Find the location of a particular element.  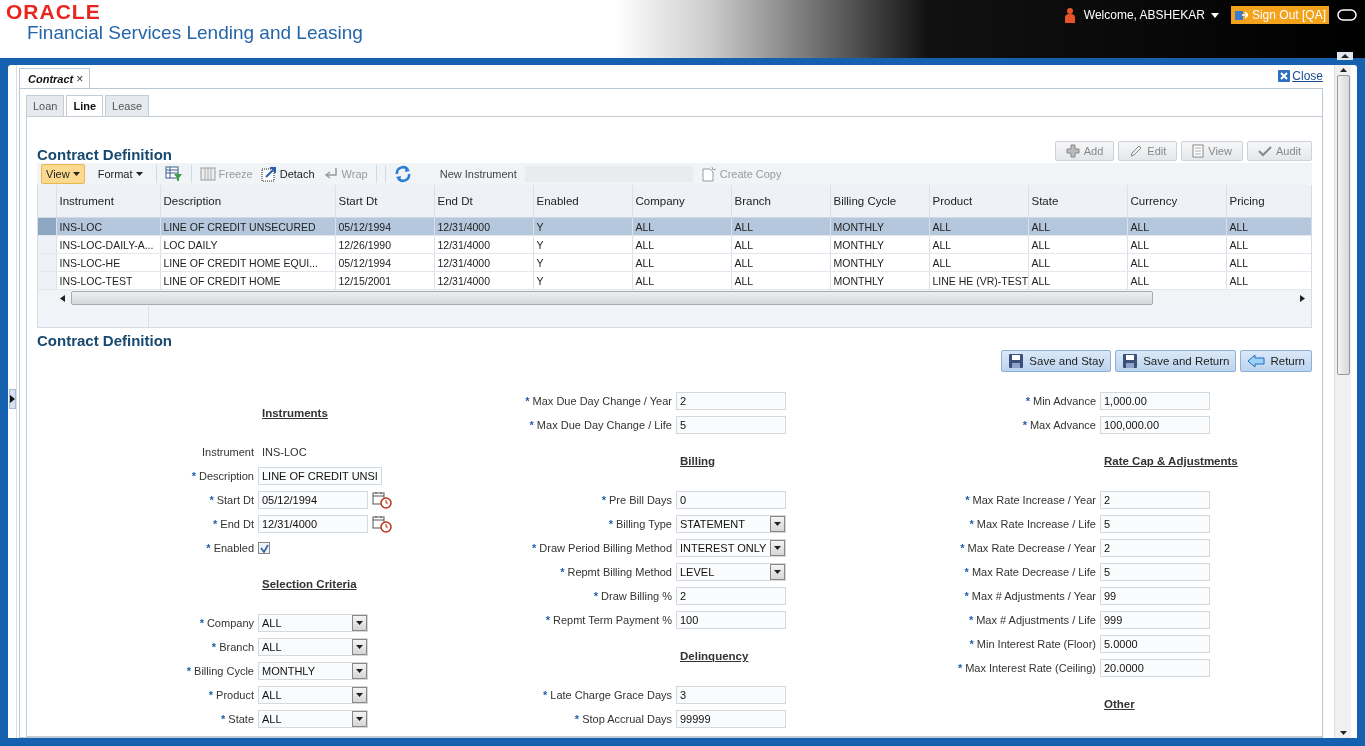

scroll-down-icon is located at coordinates (1343, 733).